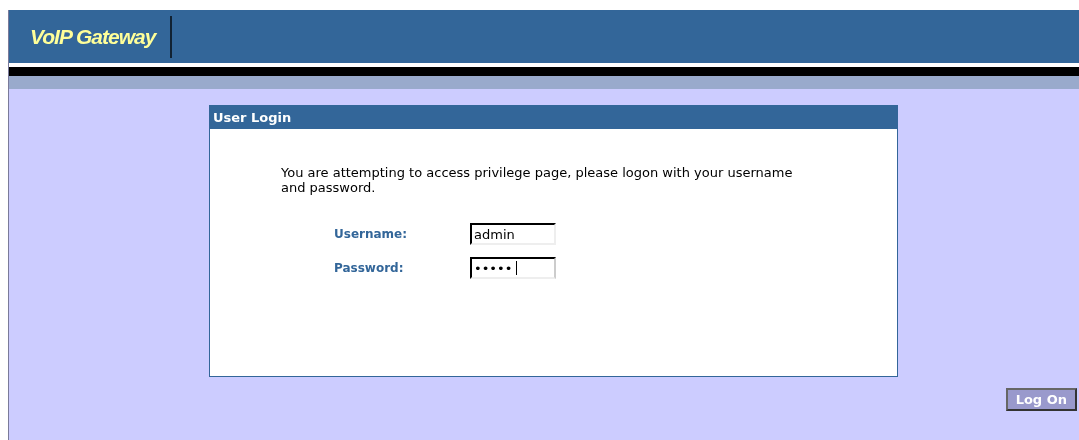 The height and width of the screenshot is (440, 1079). I want to click on login-message: You are attempting to access privilege page, please logon with your username and password., so click(537, 180).